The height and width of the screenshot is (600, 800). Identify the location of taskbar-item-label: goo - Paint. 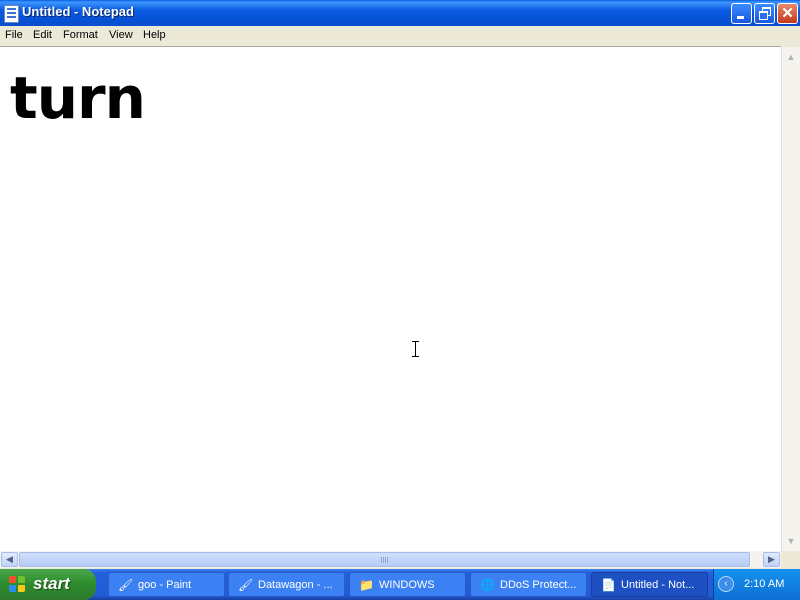
(165, 585).